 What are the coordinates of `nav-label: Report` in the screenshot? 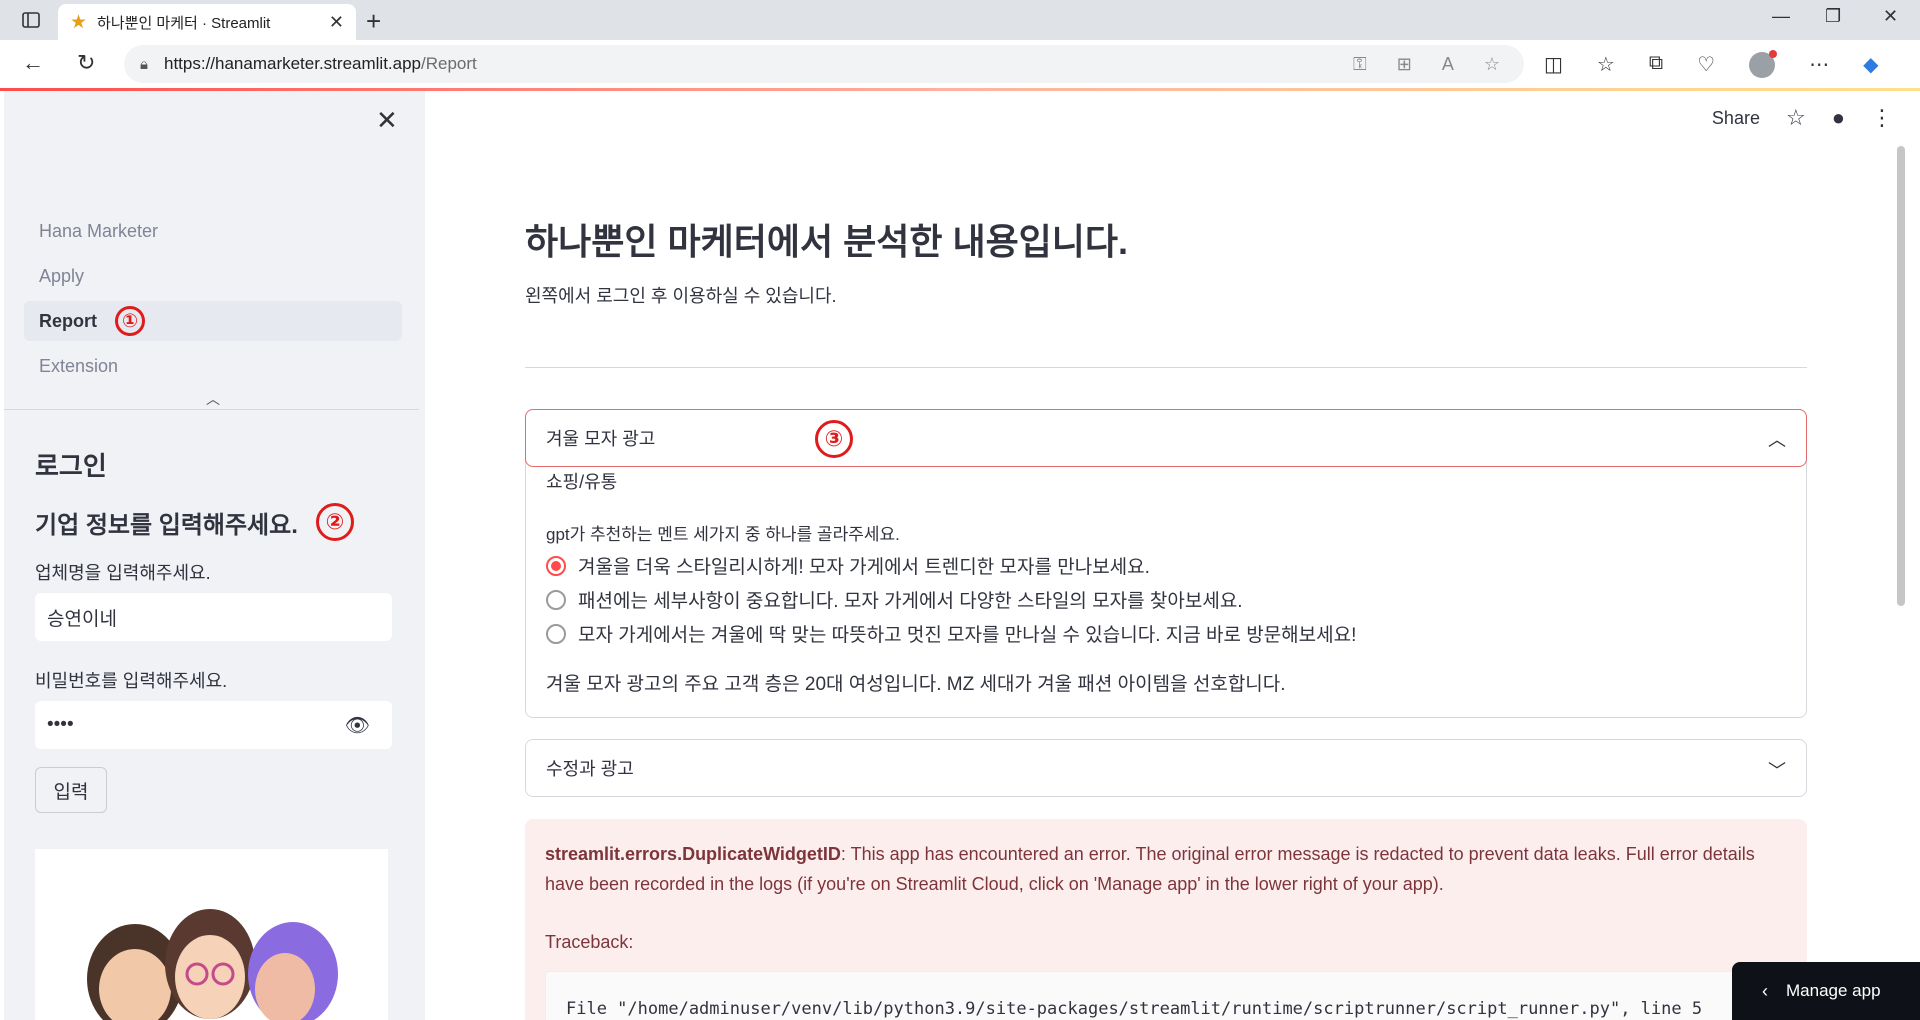 It's located at (68, 320).